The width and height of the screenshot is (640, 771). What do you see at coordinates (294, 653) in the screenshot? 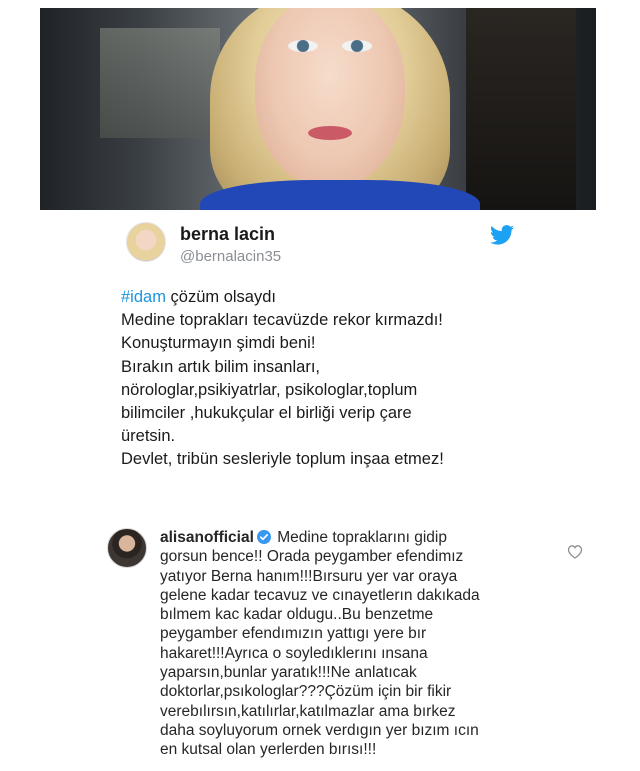
I see `comment-line: hakaret!!!Ayrıca o soyledıklerını ınsana` at bounding box center [294, 653].